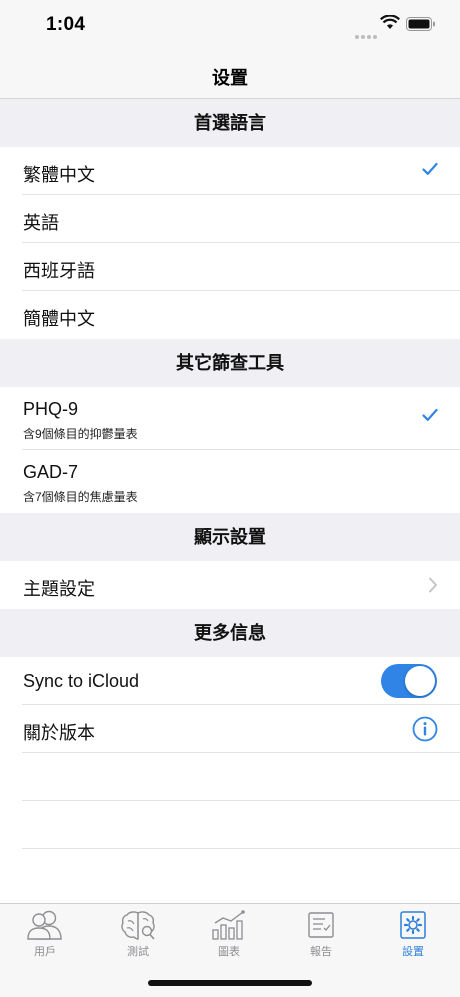 The width and height of the screenshot is (460, 997). Describe the element at coordinates (230, 681) in the screenshot. I see `sync-icloud-row: Sync to iCloud` at that location.